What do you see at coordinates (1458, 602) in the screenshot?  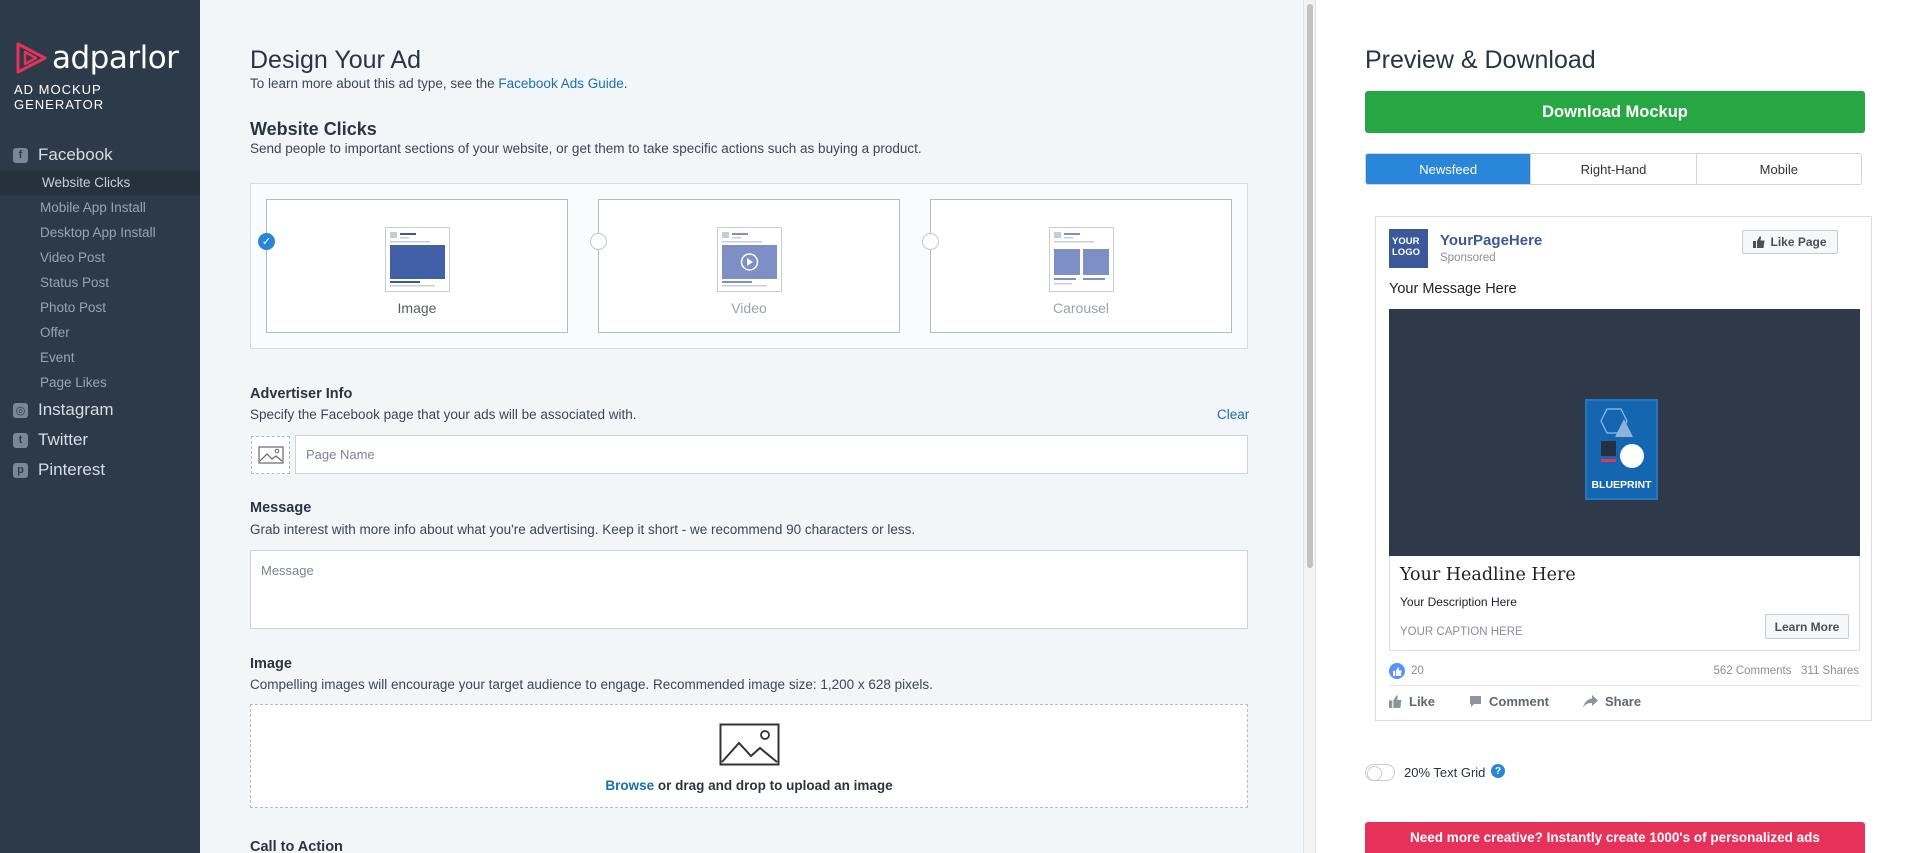 I see `preview-description: Your Description Here` at bounding box center [1458, 602].